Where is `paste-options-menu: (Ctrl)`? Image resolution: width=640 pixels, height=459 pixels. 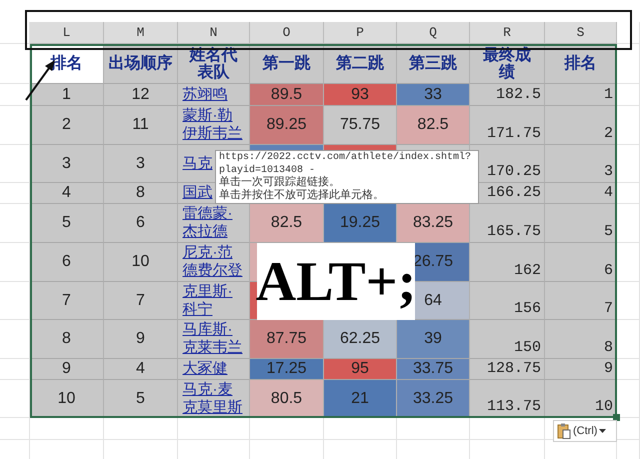 paste-options-menu: (Ctrl) is located at coordinates (585, 431).